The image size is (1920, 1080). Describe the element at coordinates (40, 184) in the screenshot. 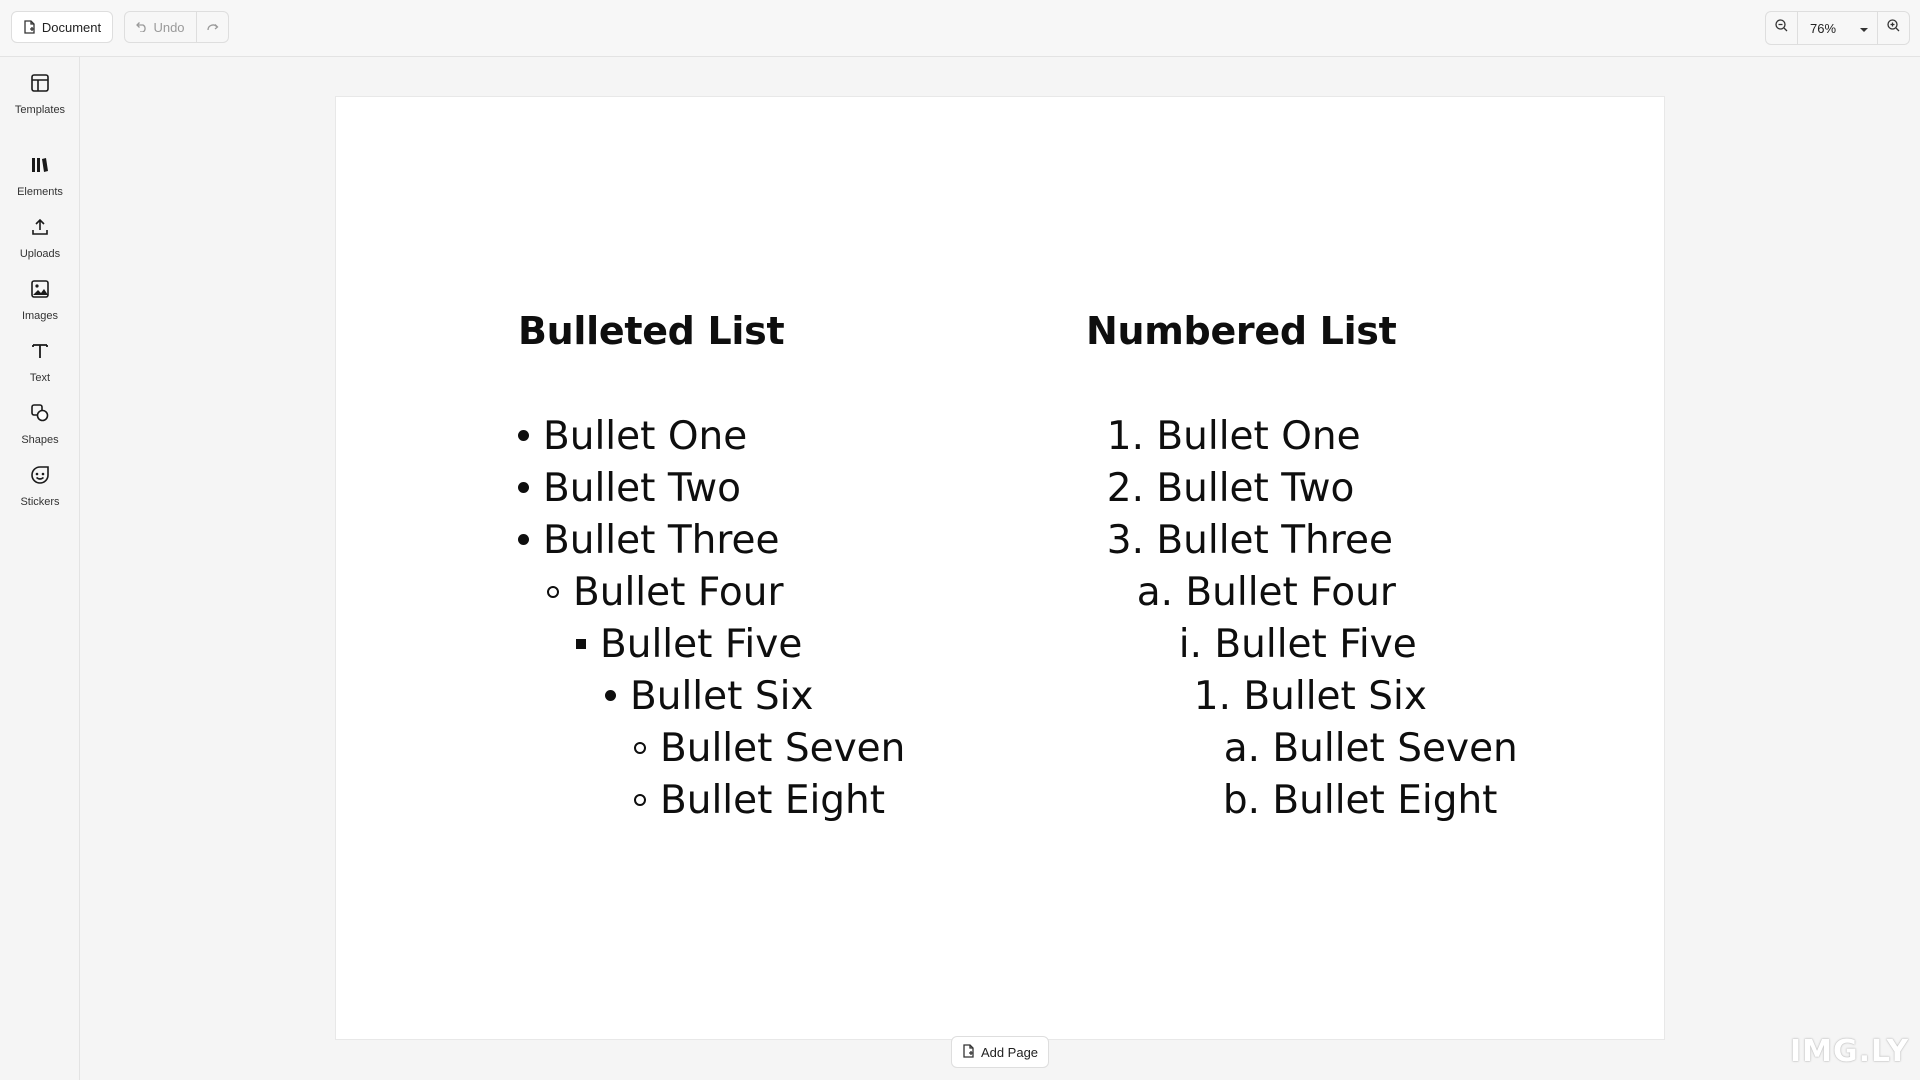

I see `sidebar-item-elements: Elements` at that location.